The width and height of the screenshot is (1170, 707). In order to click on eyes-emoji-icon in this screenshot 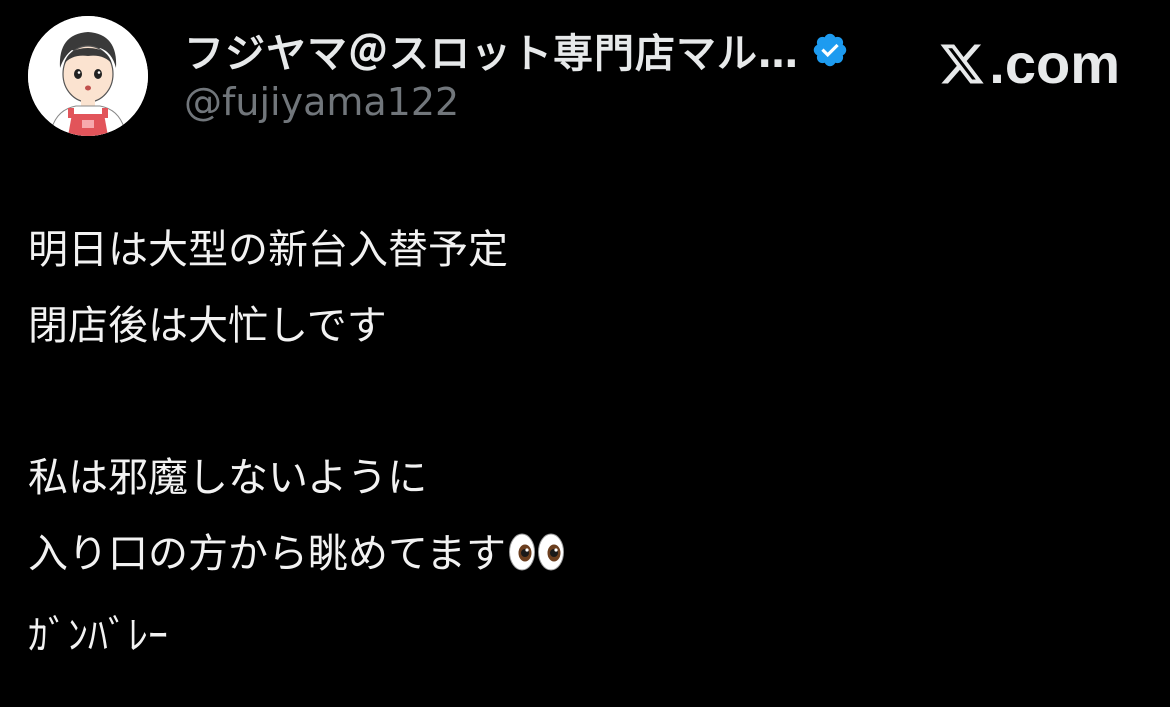, I will do `click(537, 560)`.